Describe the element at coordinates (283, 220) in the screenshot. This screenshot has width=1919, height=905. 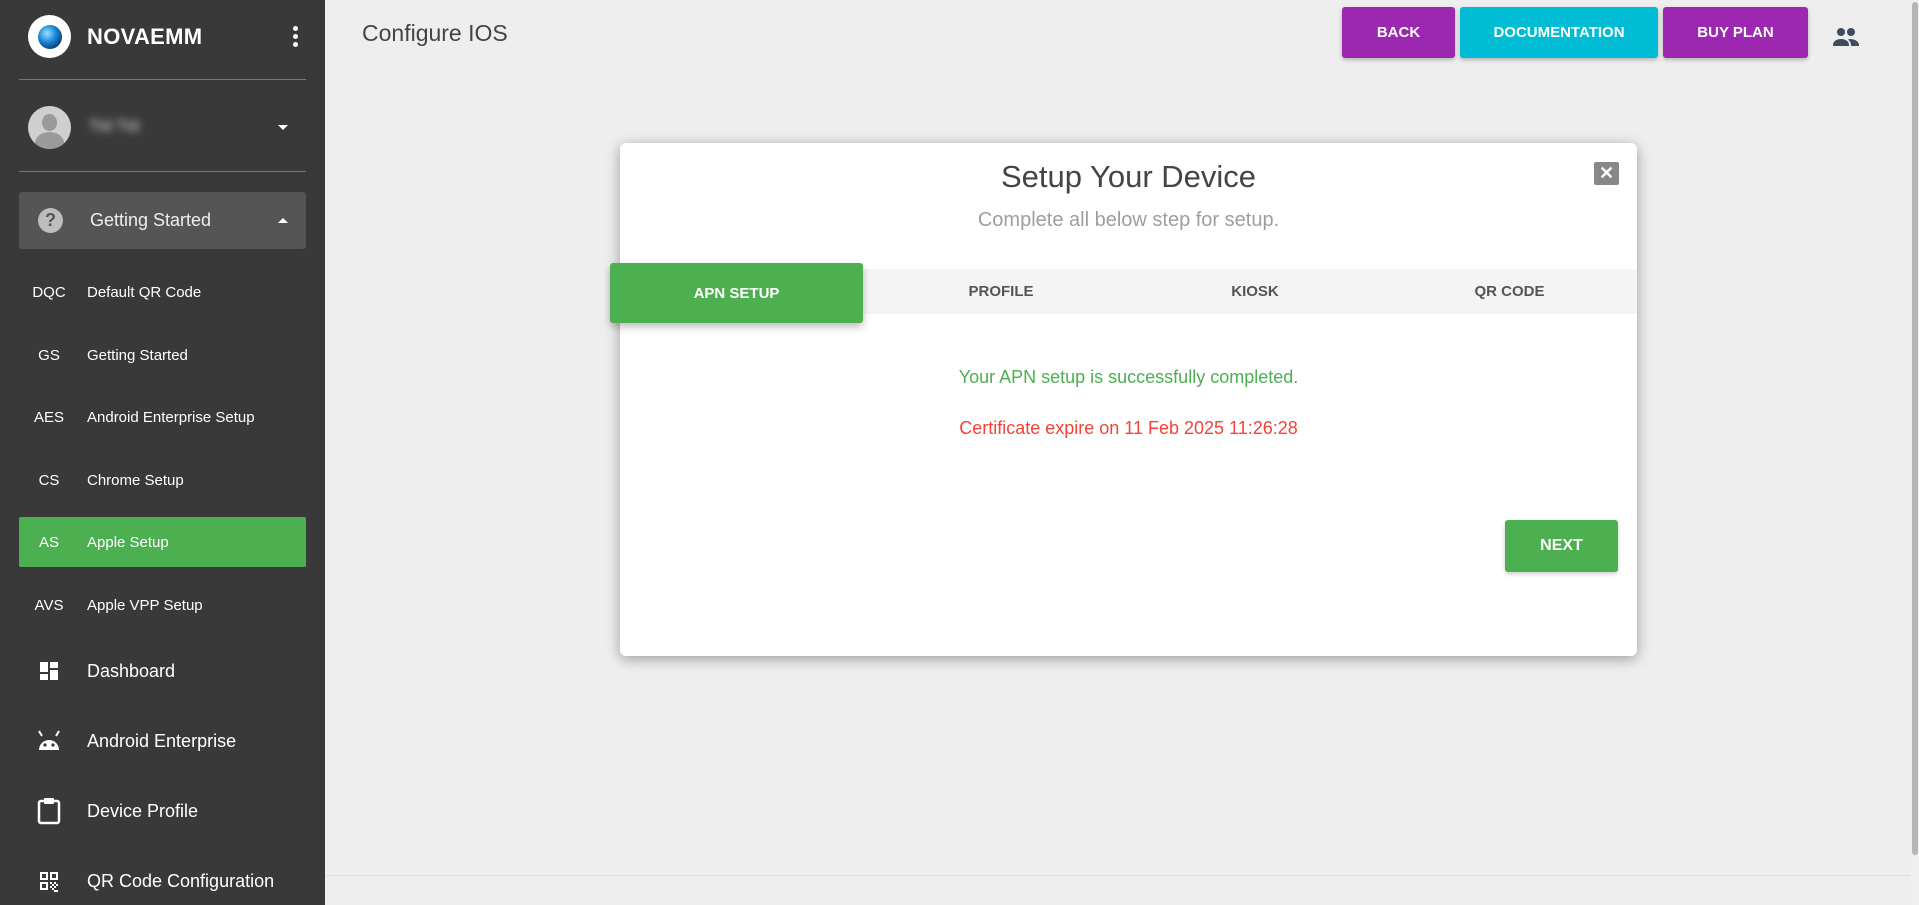
I see `chevron-up-icon` at that location.